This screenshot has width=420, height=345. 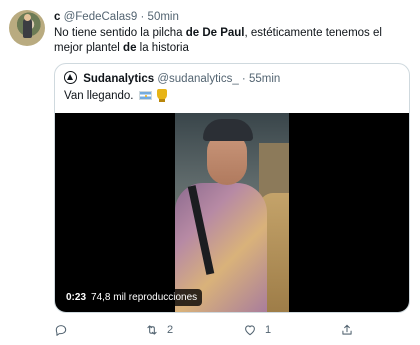 What do you see at coordinates (215, 33) in the screenshot?
I see `tweet-text-bold: de De Paul` at bounding box center [215, 33].